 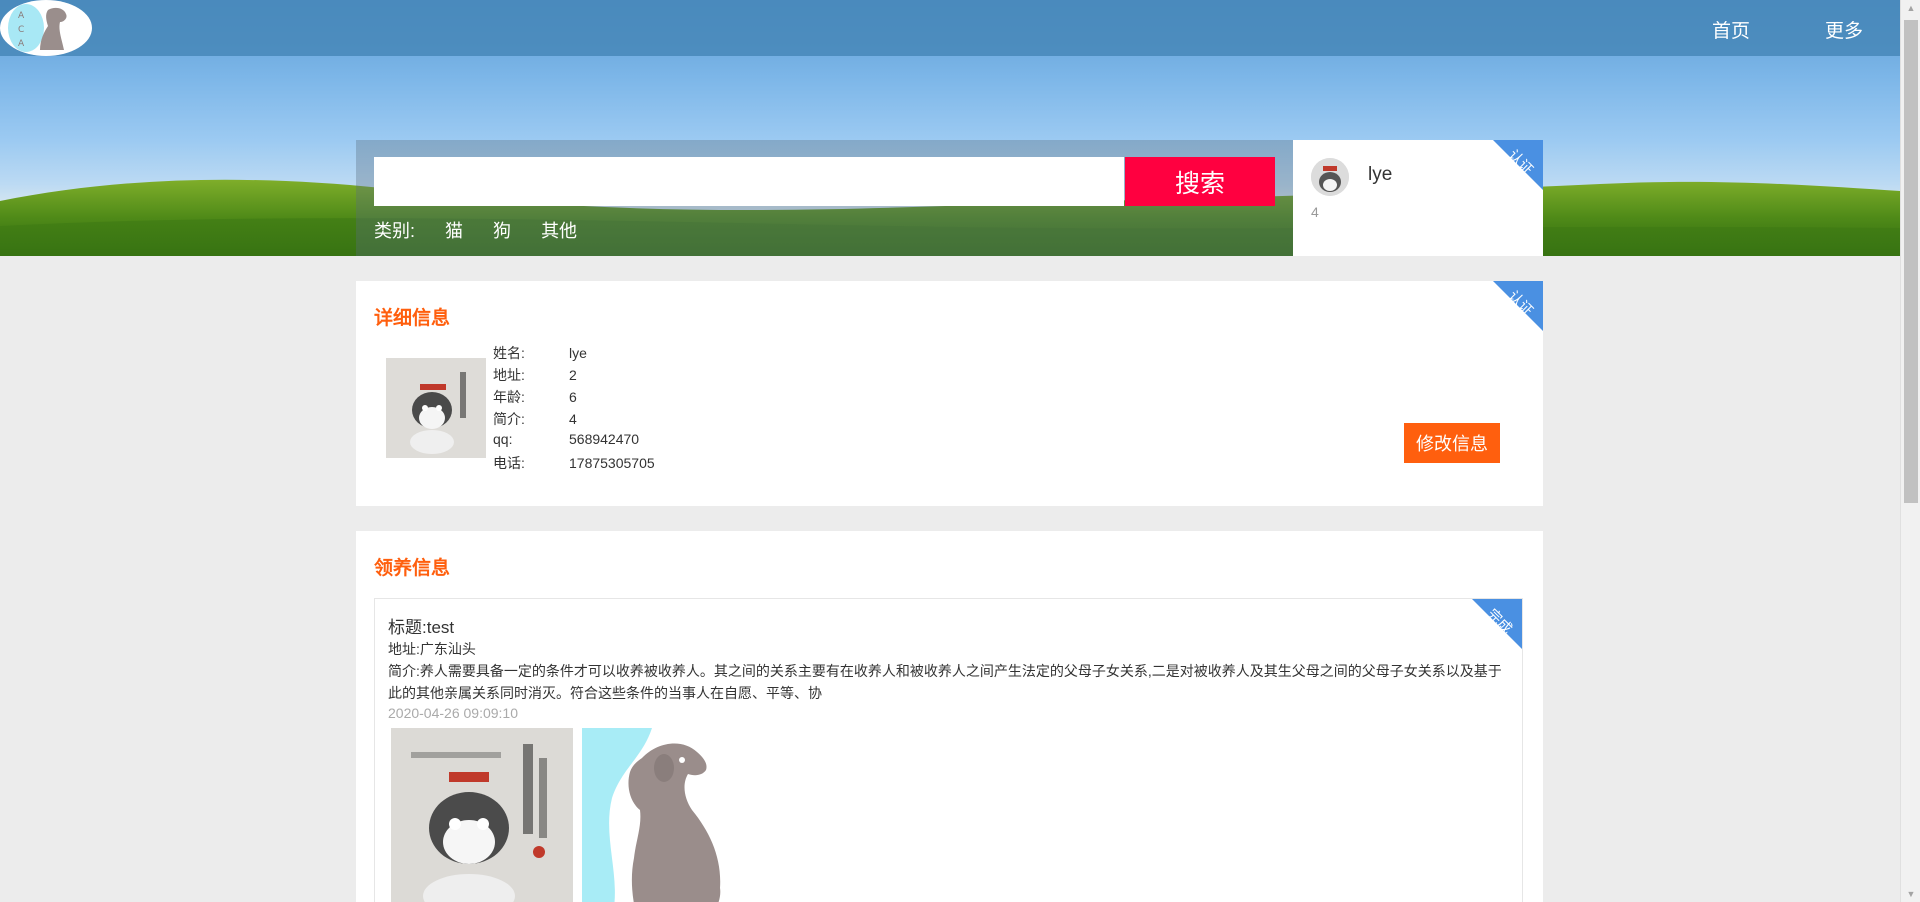 I want to click on scroll-up-icon: ▲, so click(x=1910, y=8).